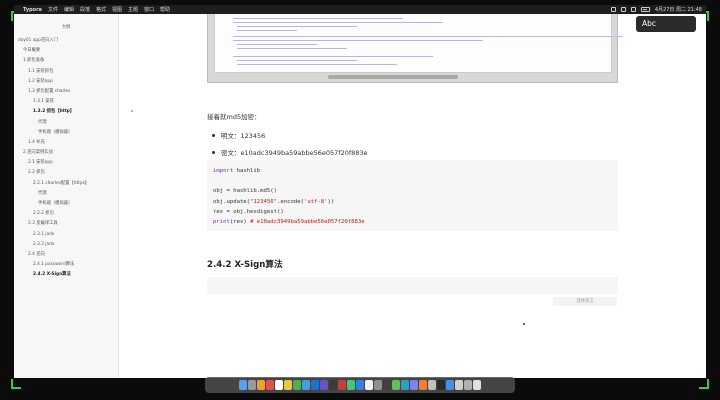  Describe the element at coordinates (42, 122) in the screenshot. I see `outline-item-label: 代理` at that location.